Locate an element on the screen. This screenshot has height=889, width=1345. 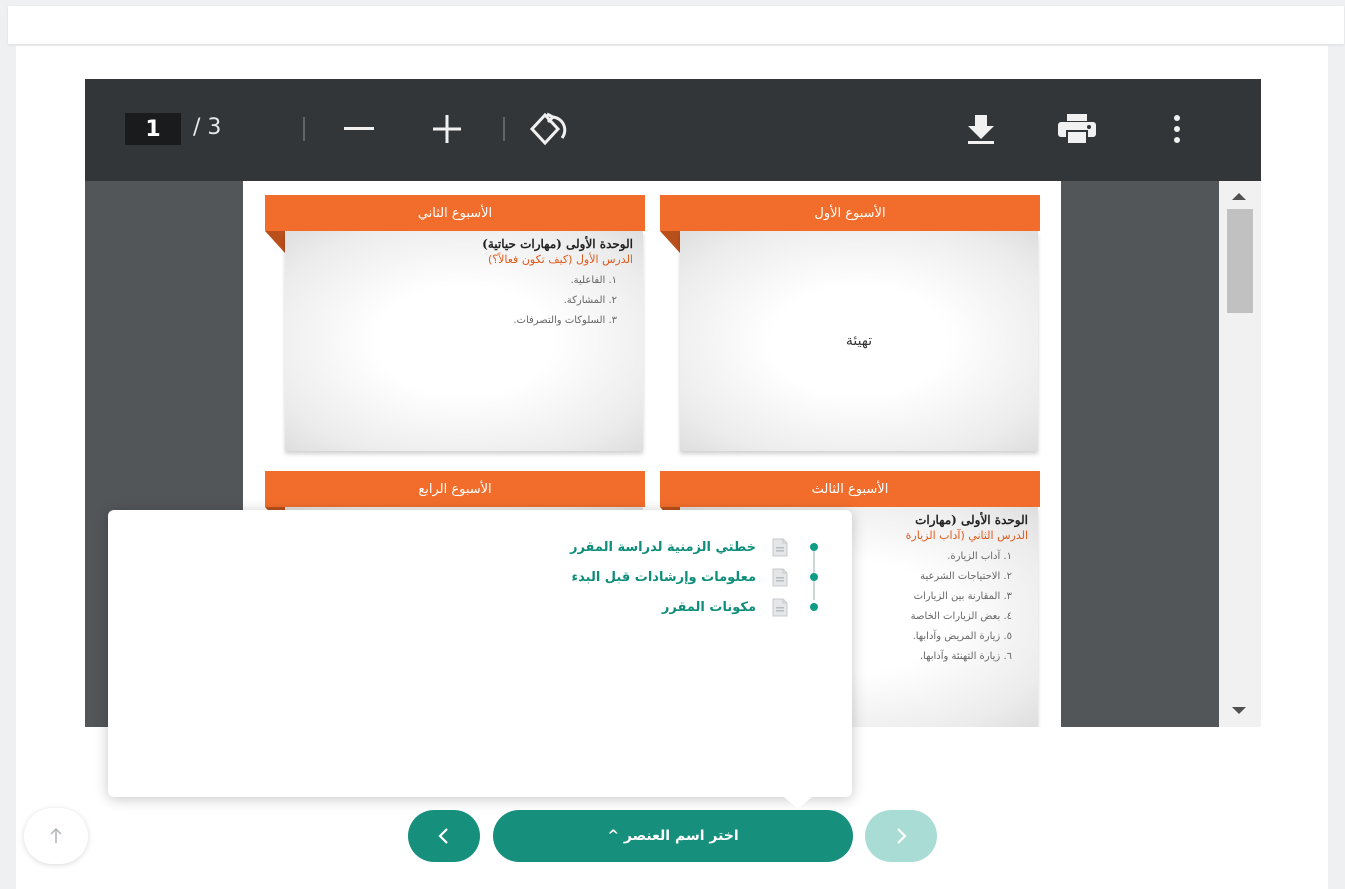
slide-lesson: الدرس الأول (كيف تكون فعالاً؟) is located at coordinates (560, 259).